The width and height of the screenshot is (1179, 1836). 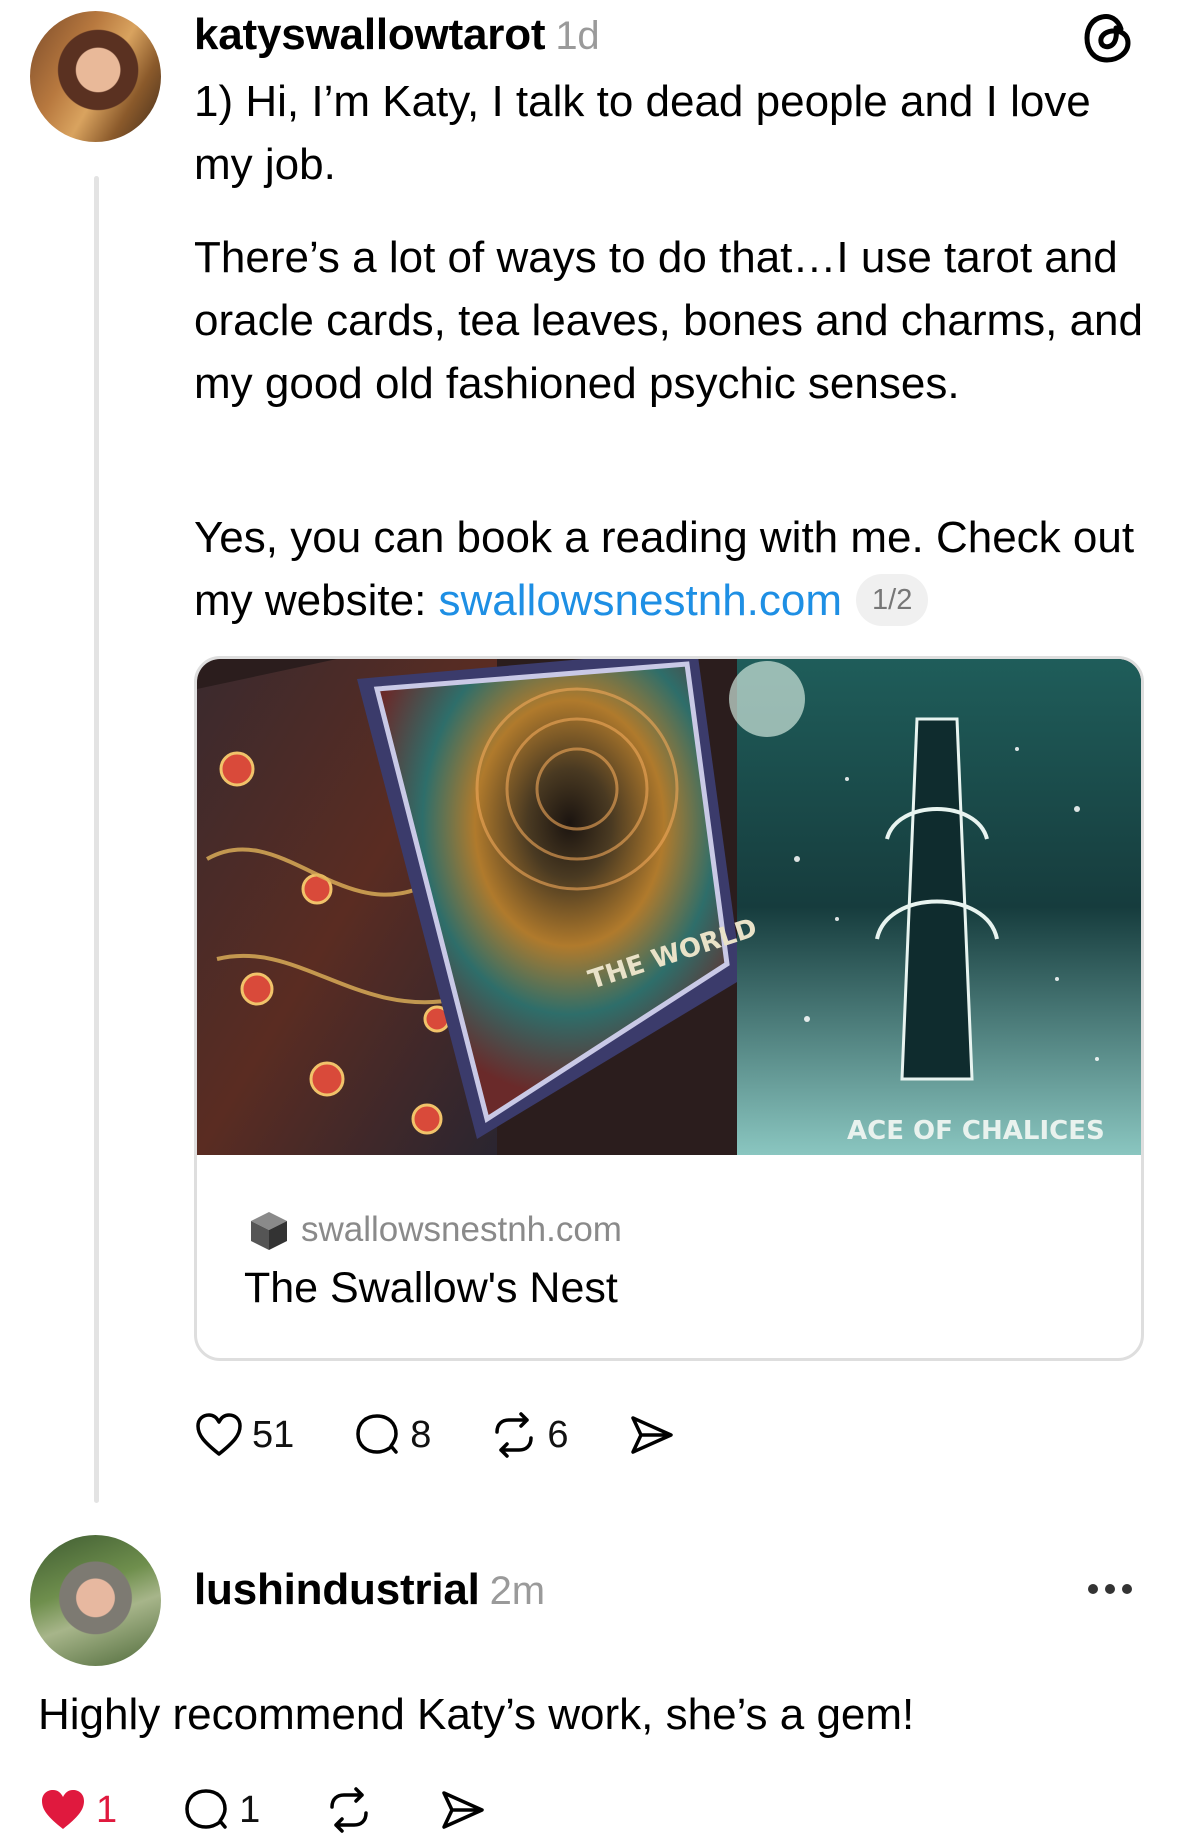 What do you see at coordinates (892, 600) in the screenshot?
I see `page-counter-badge: 1/2` at bounding box center [892, 600].